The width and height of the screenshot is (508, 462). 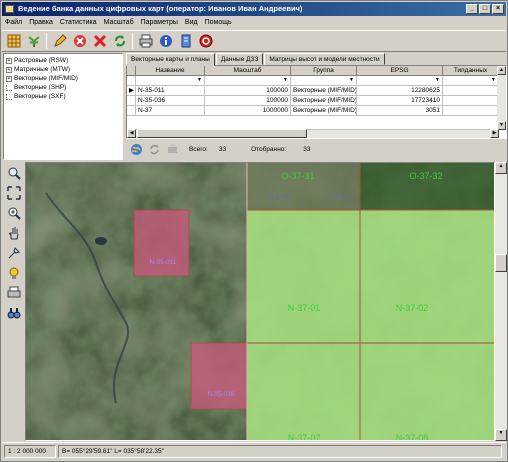 What do you see at coordinates (14, 252) in the screenshot?
I see `pick-icon` at bounding box center [14, 252].